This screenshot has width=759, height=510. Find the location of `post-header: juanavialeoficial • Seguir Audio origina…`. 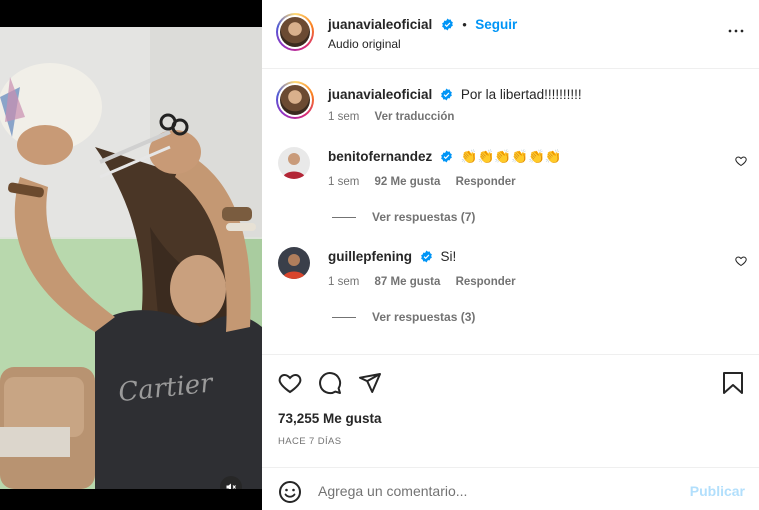

post-header: juanavialeoficial • Seguir Audio origina… is located at coordinates (510, 34).